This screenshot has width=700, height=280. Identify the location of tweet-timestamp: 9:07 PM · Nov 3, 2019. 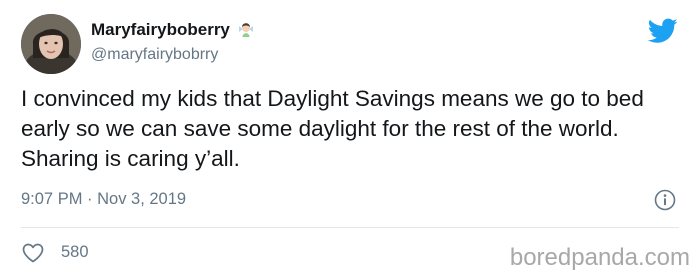
(103, 199).